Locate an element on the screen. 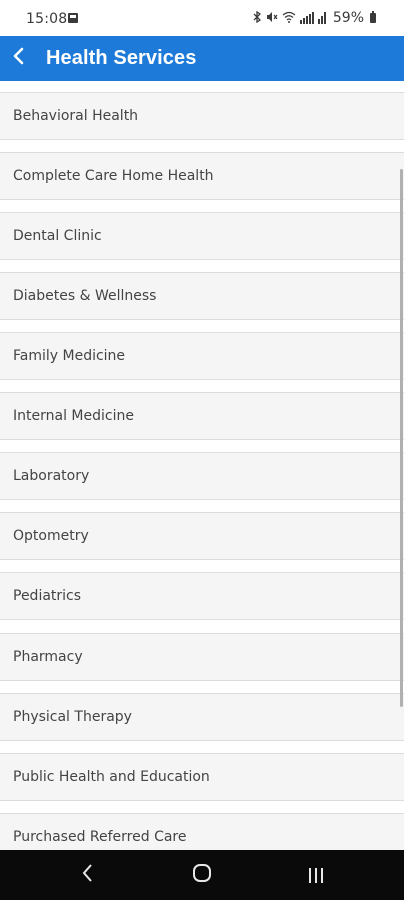 Image resolution: width=404 pixels, height=900 pixels. list-item-label: Complete Care Home Health is located at coordinates (113, 176).